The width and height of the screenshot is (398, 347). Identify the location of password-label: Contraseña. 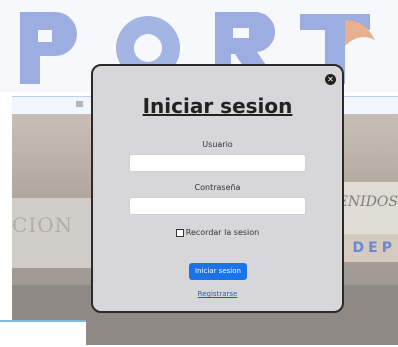
(217, 187).